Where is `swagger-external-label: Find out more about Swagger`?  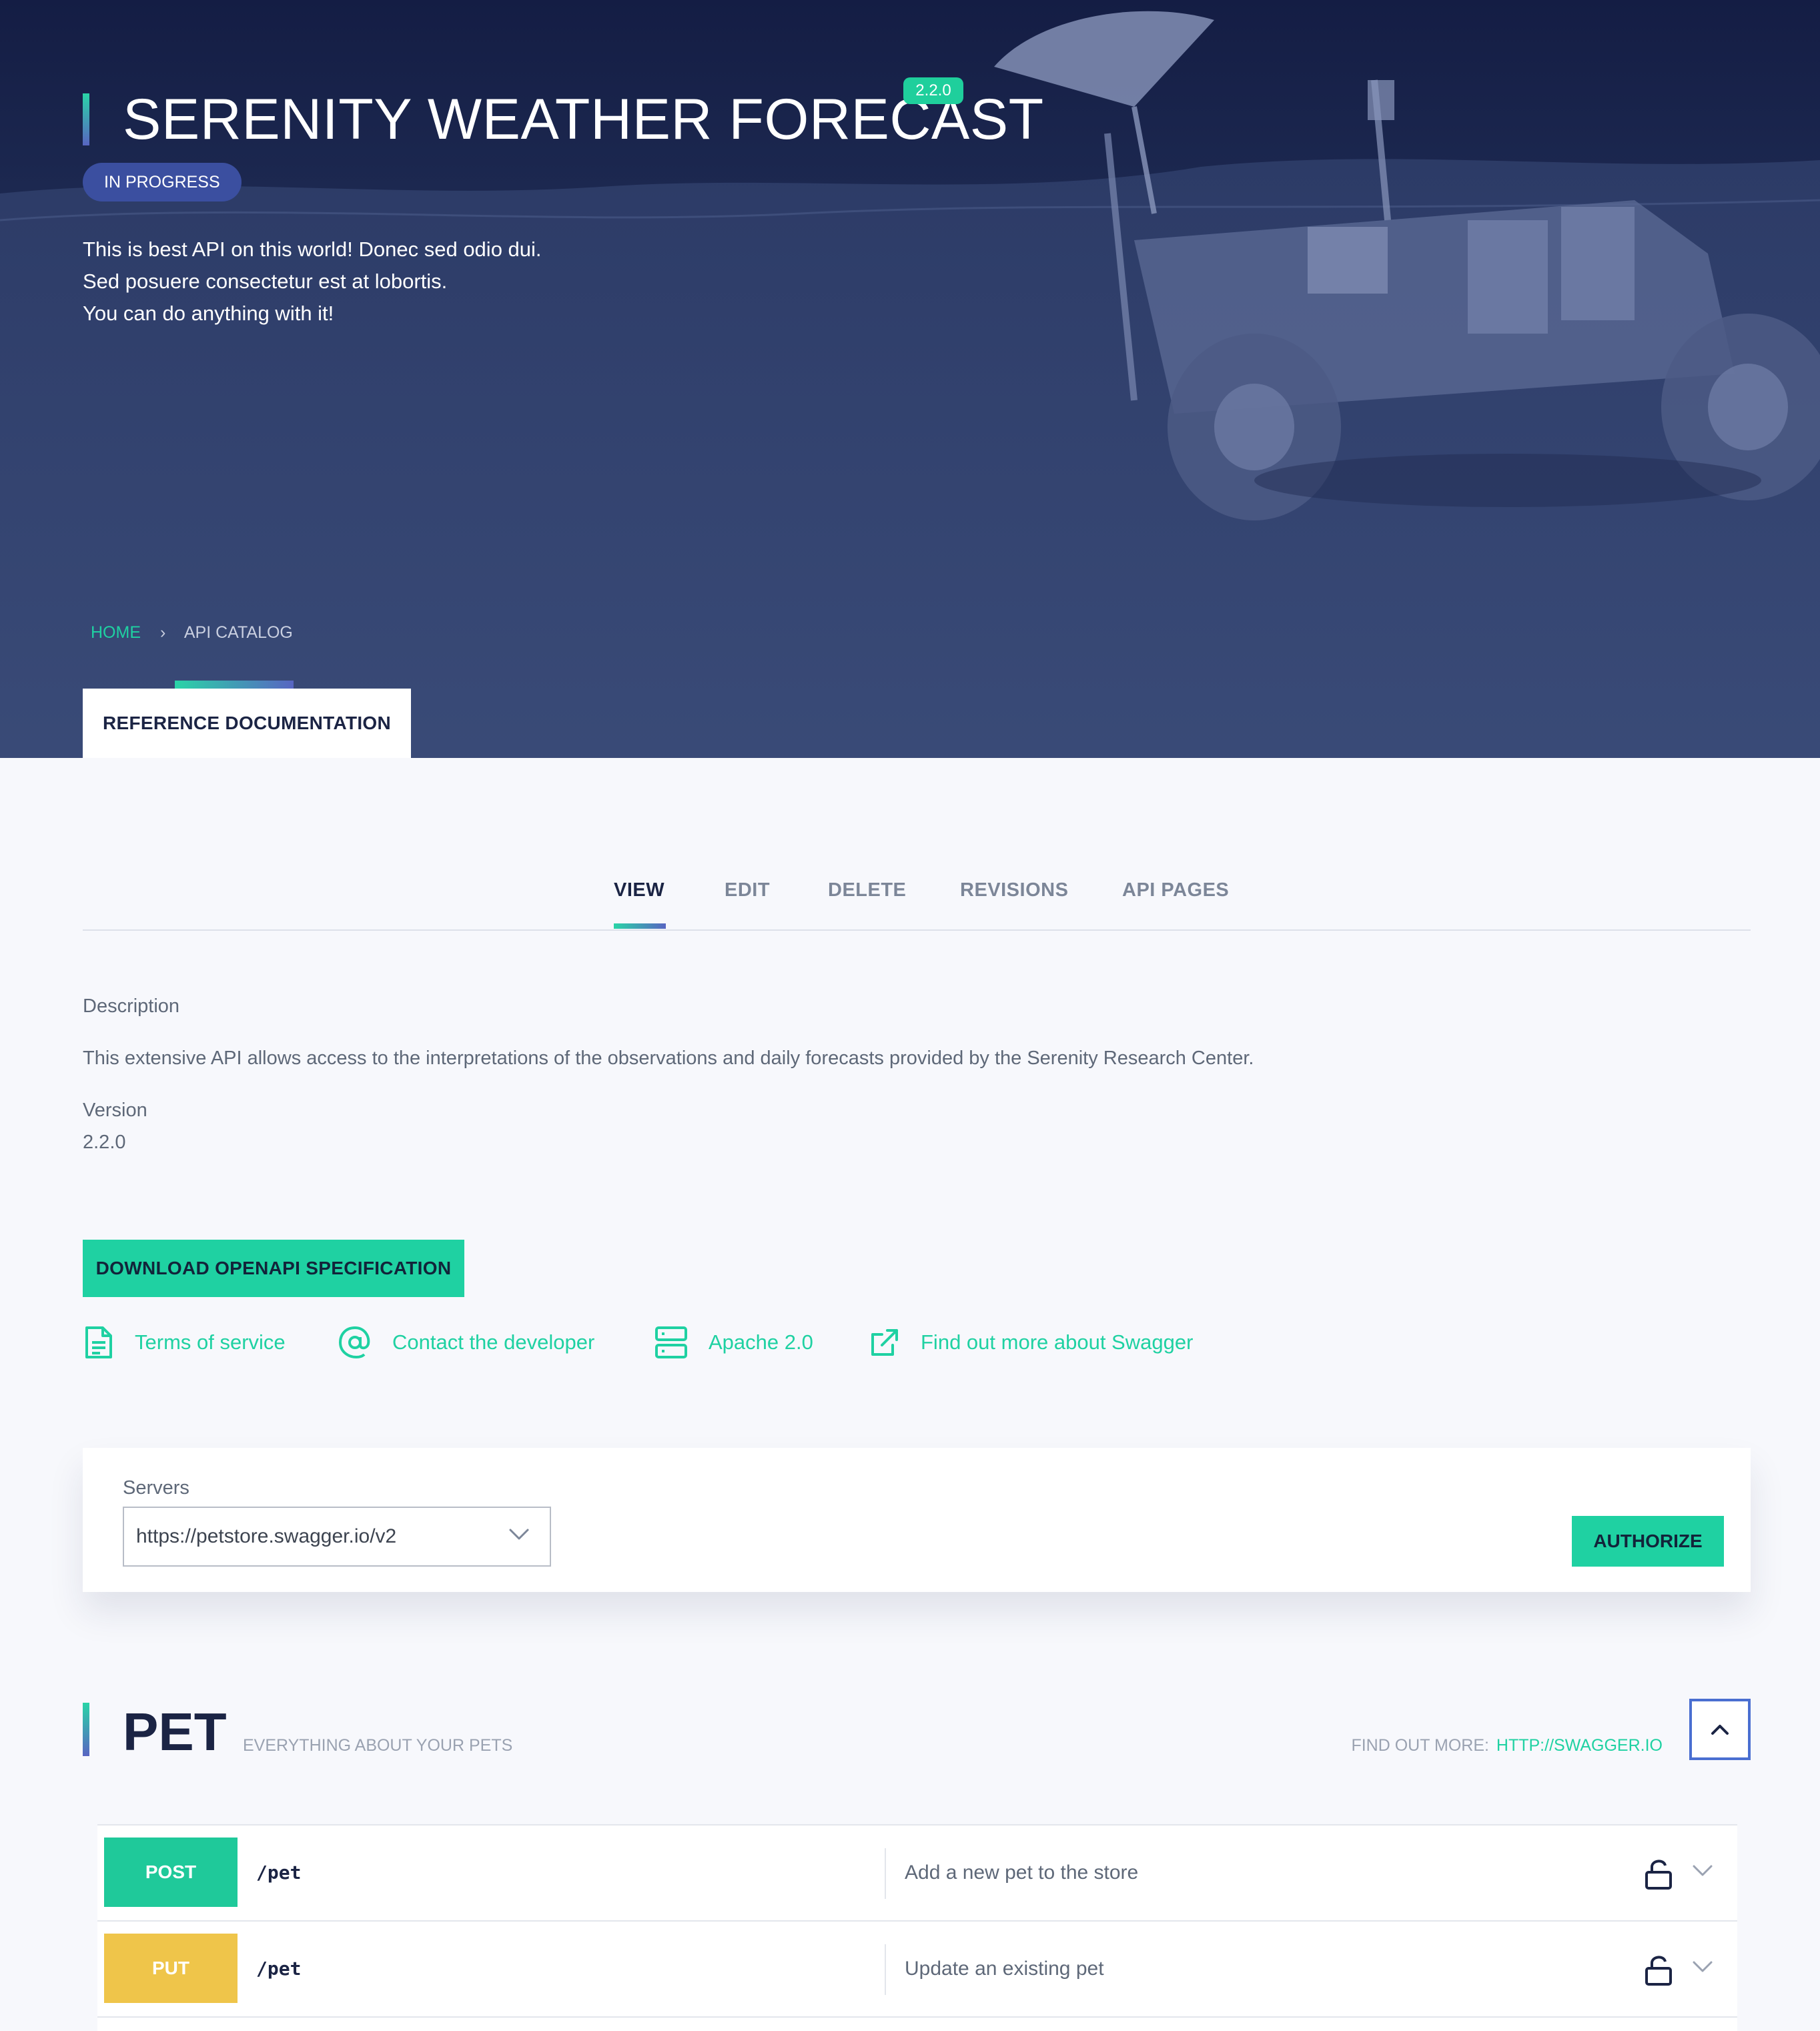
swagger-external-label: Find out more about Swagger is located at coordinates (1057, 1342).